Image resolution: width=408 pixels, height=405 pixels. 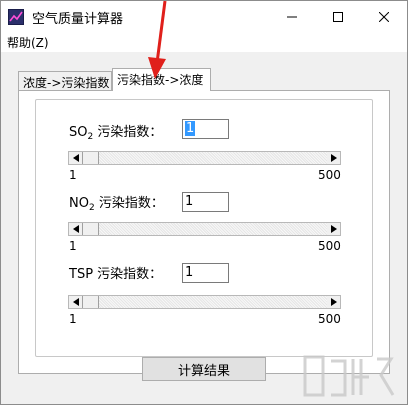 I want to click on calculate-button: 计算结果, so click(x=204, y=369).